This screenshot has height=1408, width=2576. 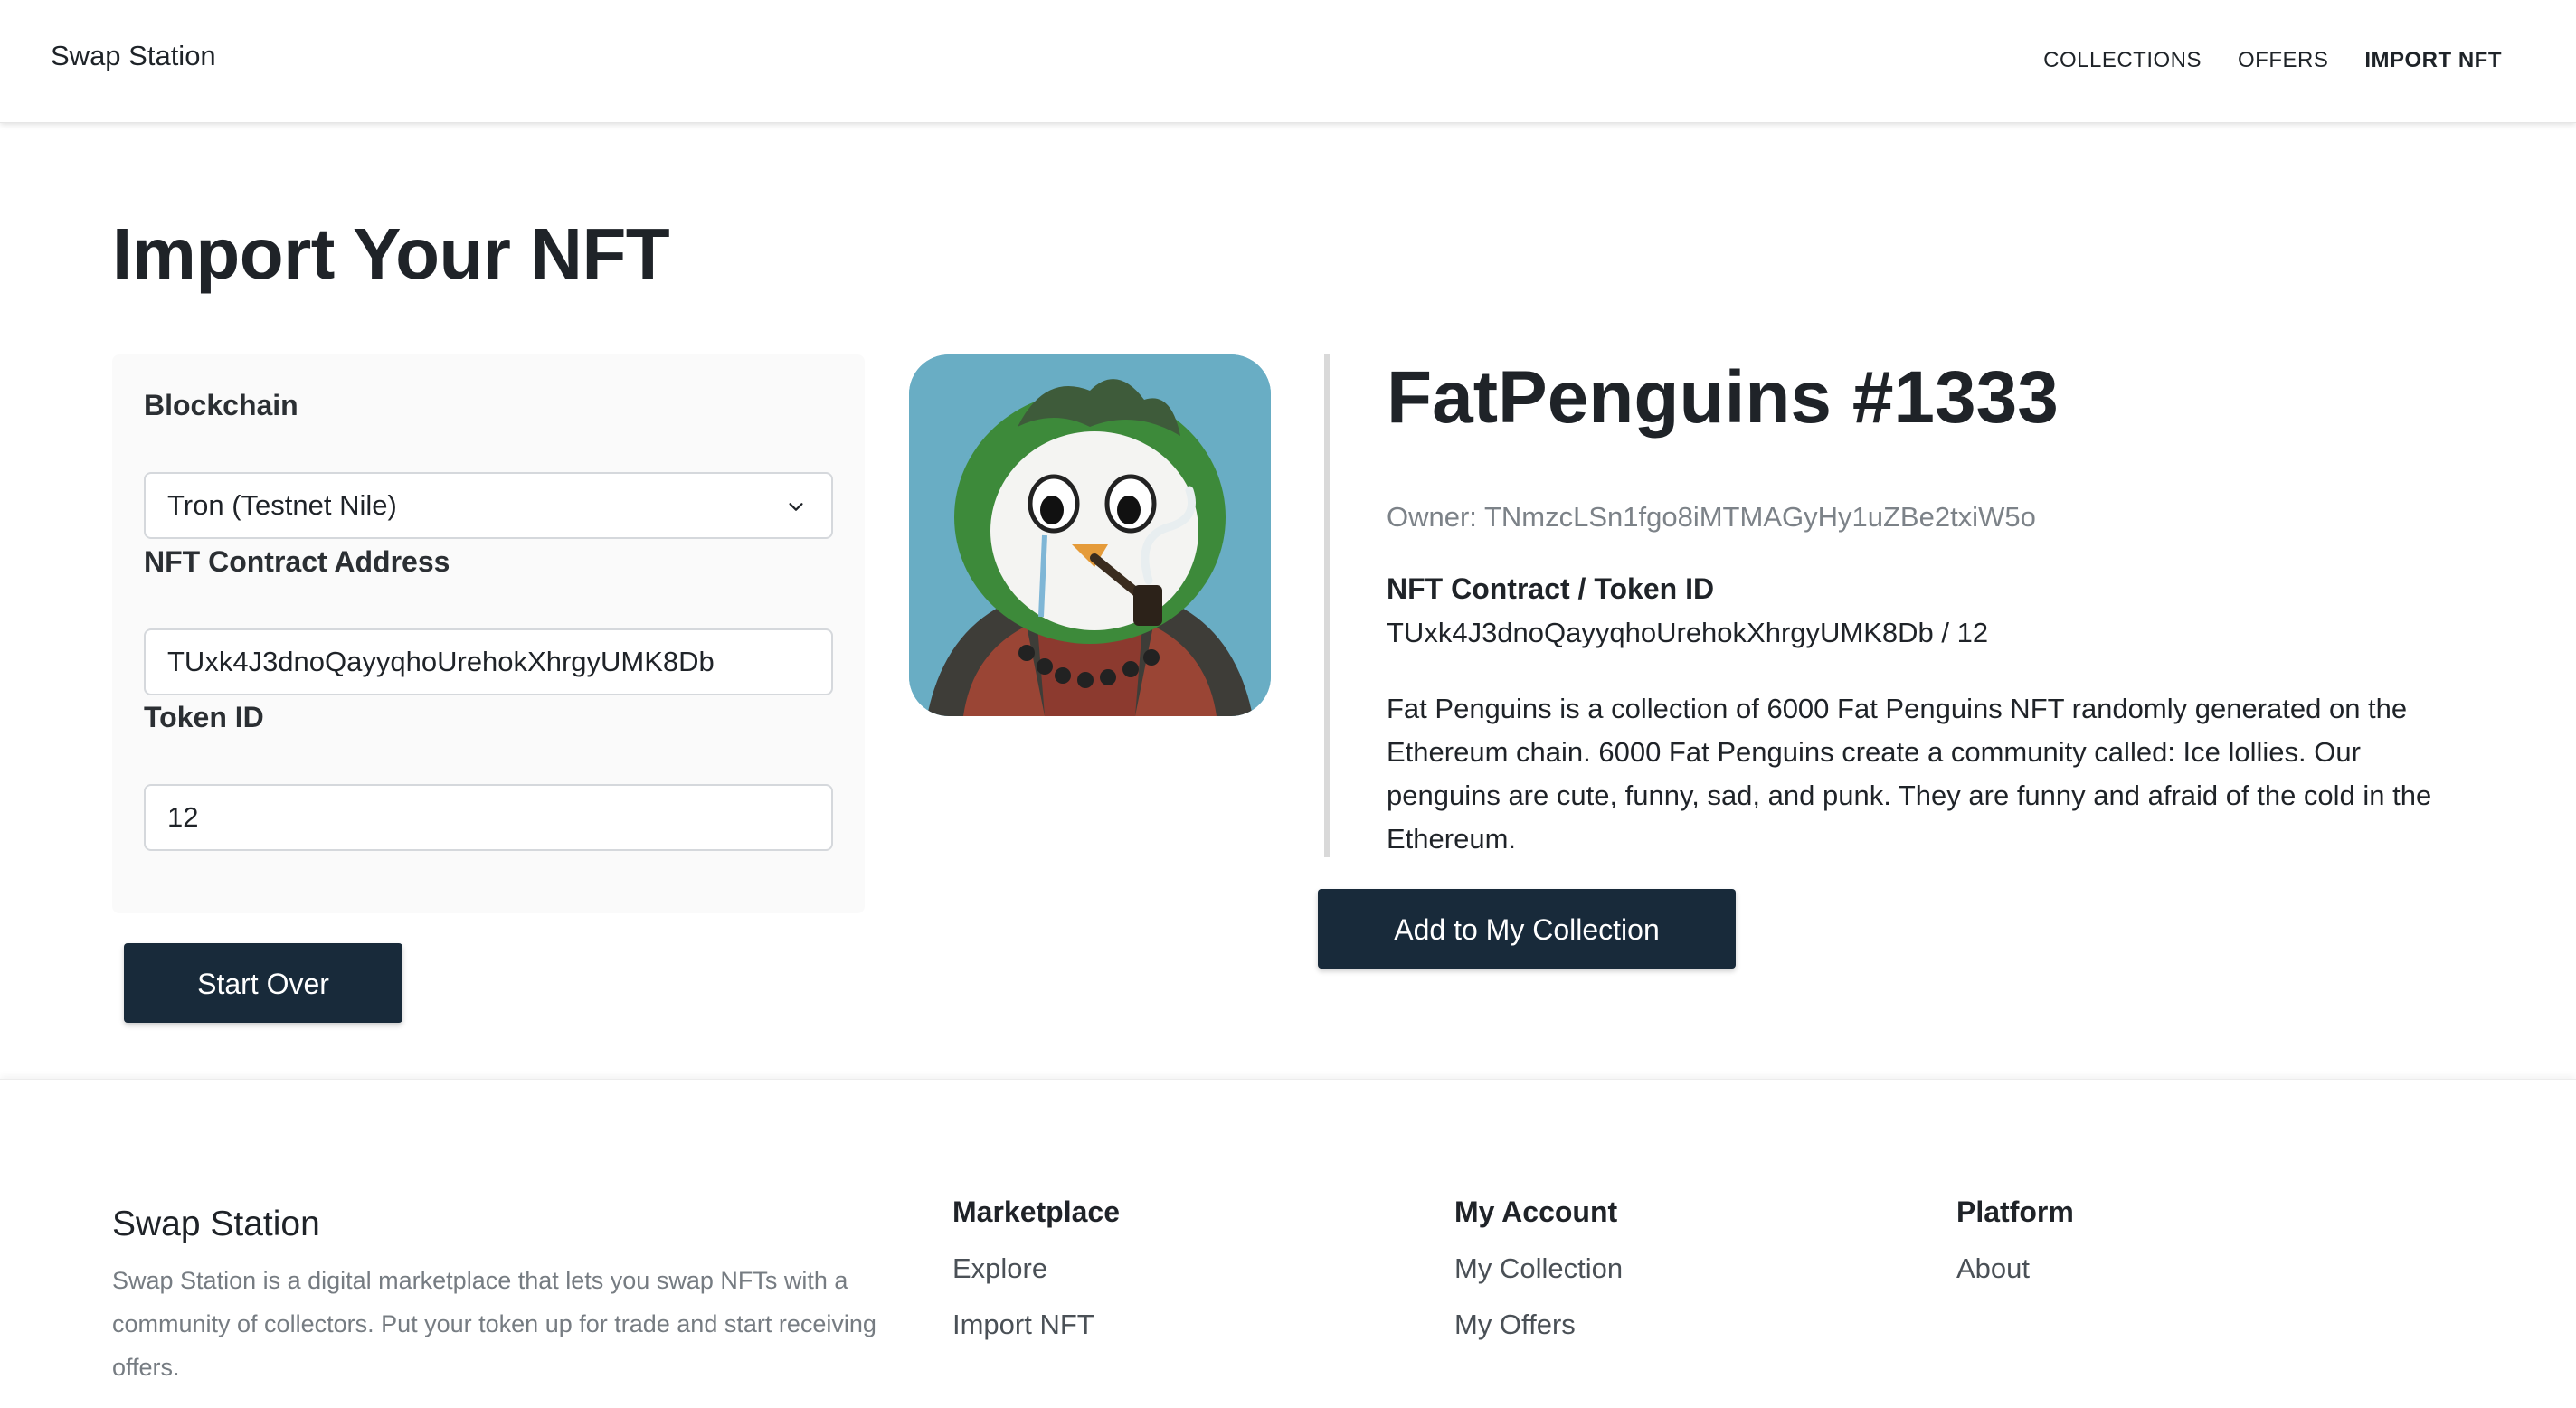 What do you see at coordinates (1036, 1325) in the screenshot?
I see `footer-link-import-nft: Import NFT` at bounding box center [1036, 1325].